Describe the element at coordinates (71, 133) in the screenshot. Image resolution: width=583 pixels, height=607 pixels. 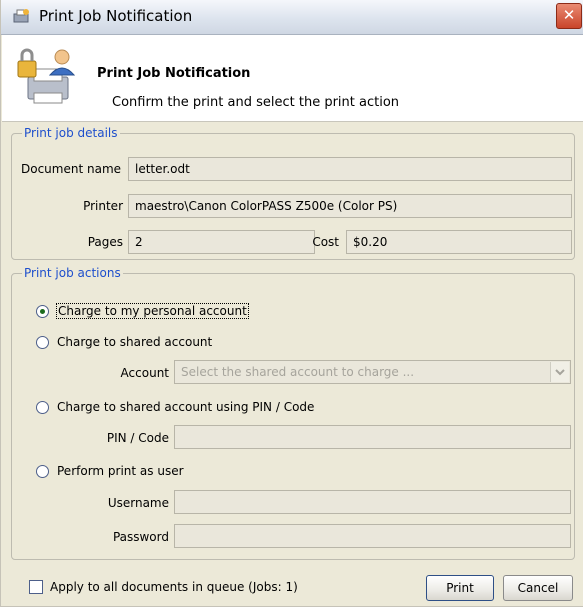
I see `print-job-details-title: Print job details` at that location.